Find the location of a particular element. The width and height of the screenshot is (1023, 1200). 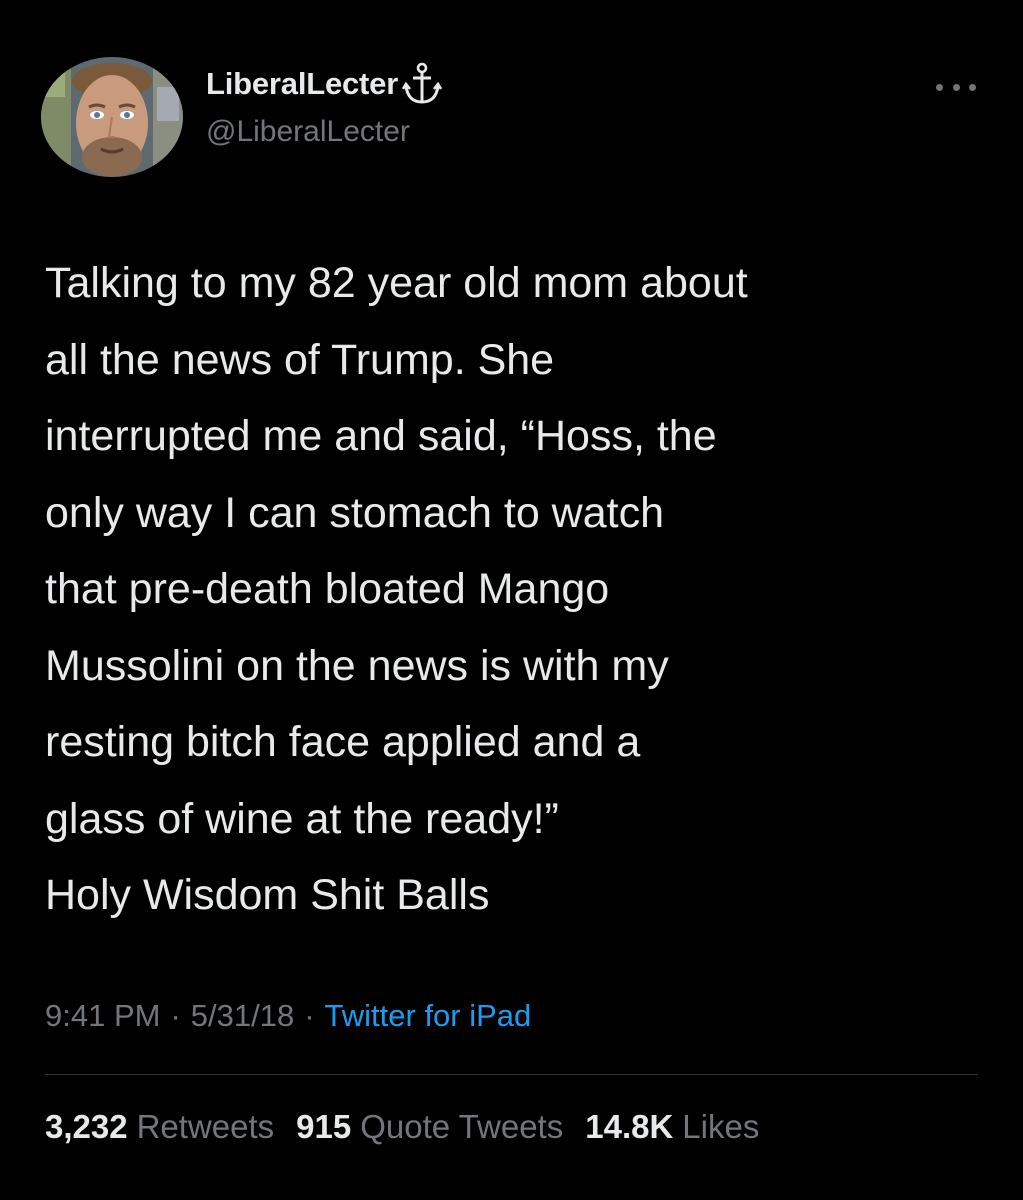

author-name-row: LiberalLecter is located at coordinates (324, 84).